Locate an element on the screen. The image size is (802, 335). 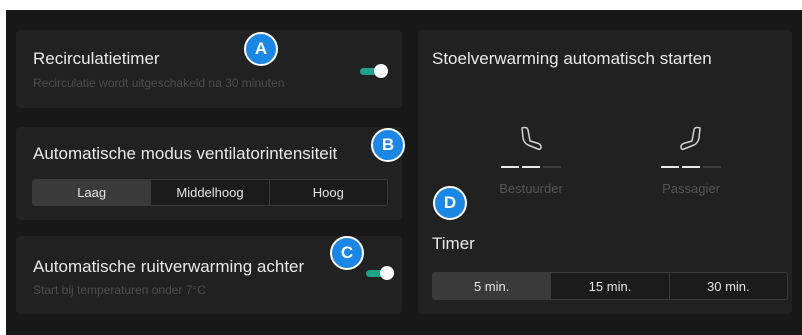
rear-defrost-subtitle: Start bij temperaturen onder 7°C is located at coordinates (119, 290).